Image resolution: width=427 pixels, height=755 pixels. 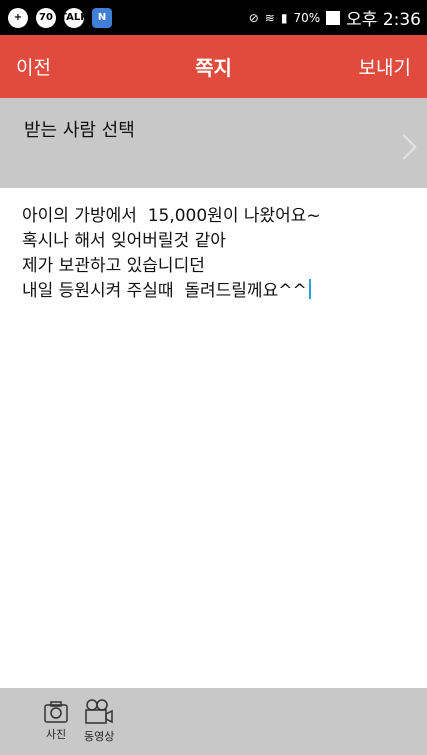 What do you see at coordinates (56, 712) in the screenshot?
I see `camera-icon` at bounding box center [56, 712].